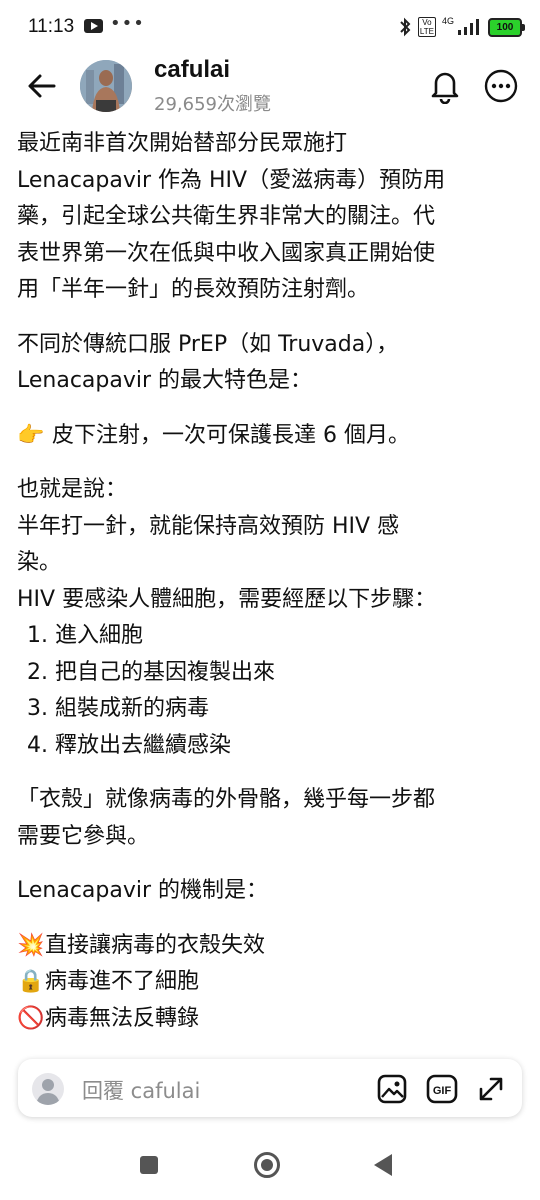 This screenshot has width=540, height=1200. What do you see at coordinates (227, 599) in the screenshot?
I see `text-line: HIV 要感染人體細胞，需要經歷以下步驟：` at bounding box center [227, 599].